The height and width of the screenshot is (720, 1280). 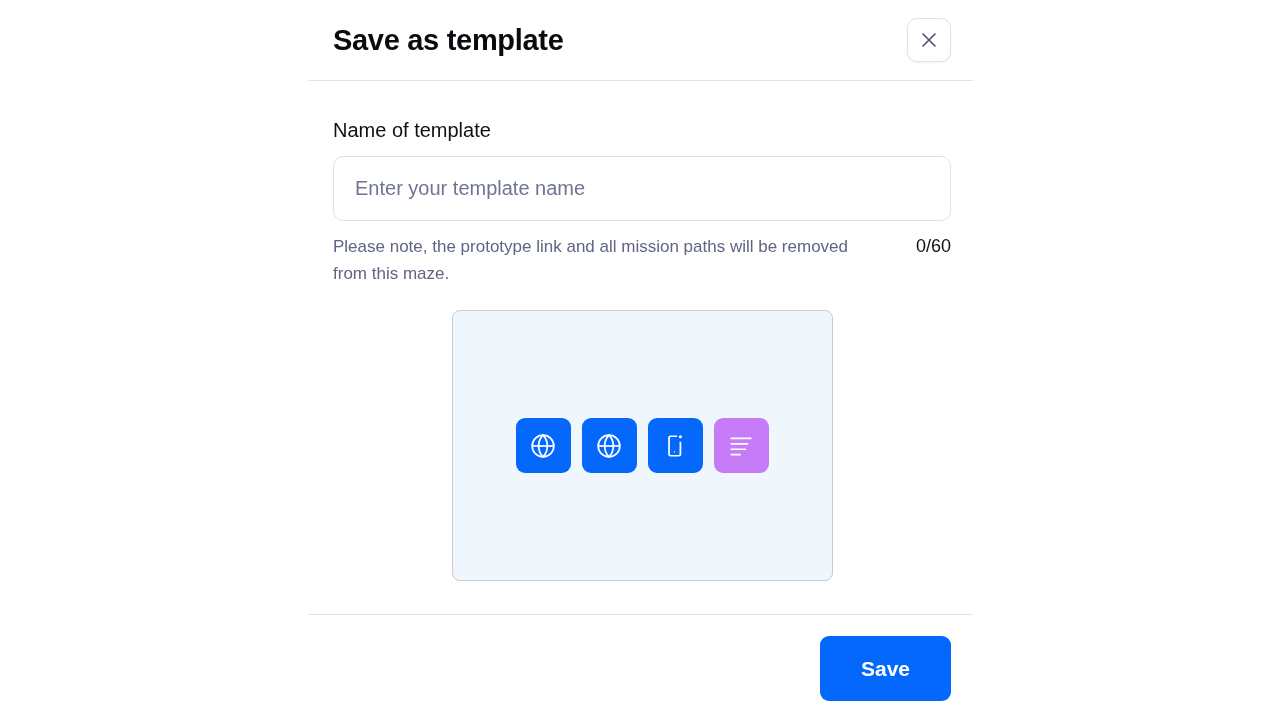 I want to click on save-button: Save, so click(x=885, y=668).